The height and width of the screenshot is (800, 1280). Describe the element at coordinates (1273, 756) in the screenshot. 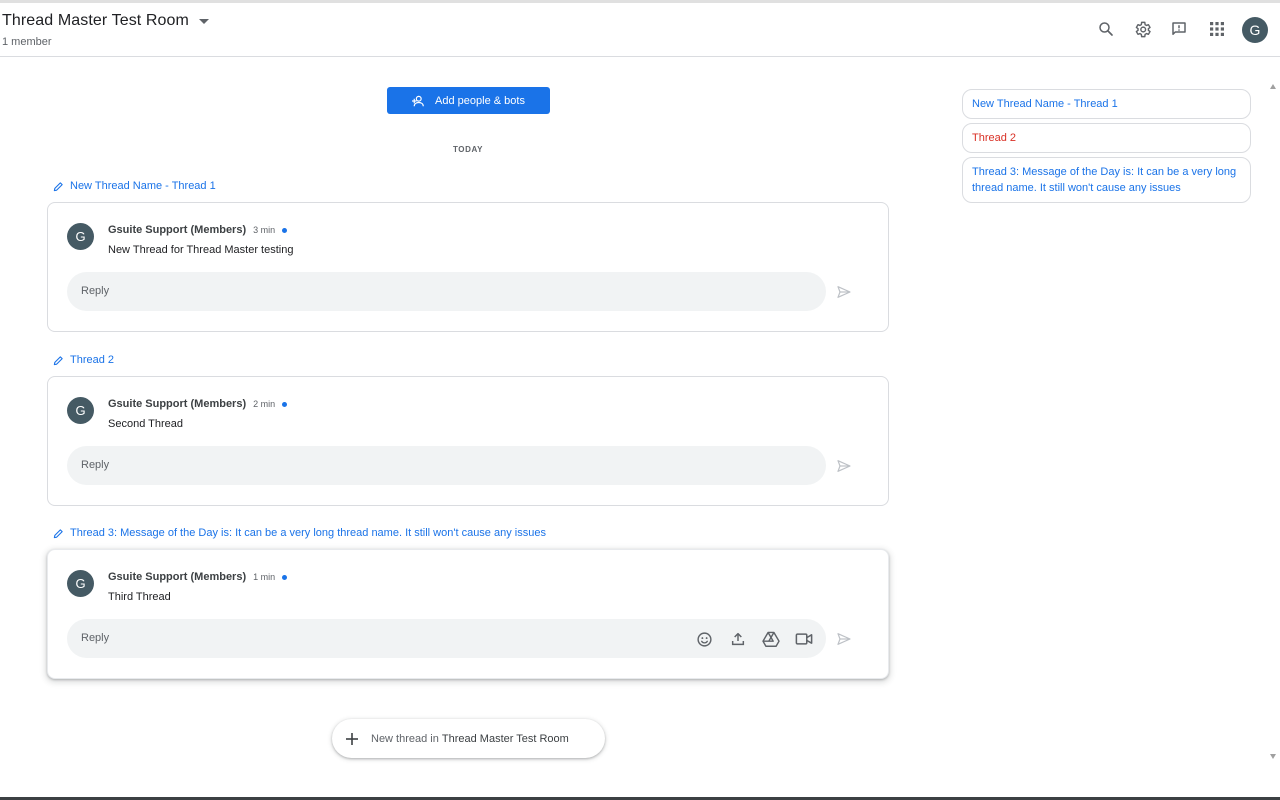

I see `scroll-down-arrow-icon` at that location.